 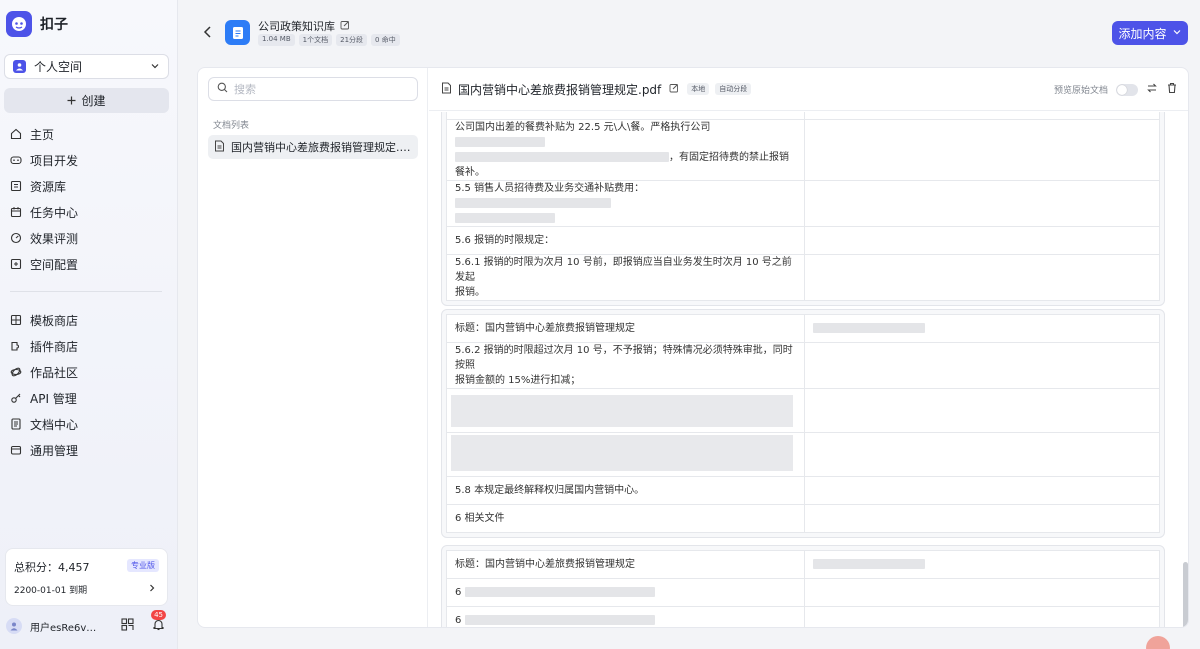 I want to click on nav-label: API 管理, so click(x=53, y=398).